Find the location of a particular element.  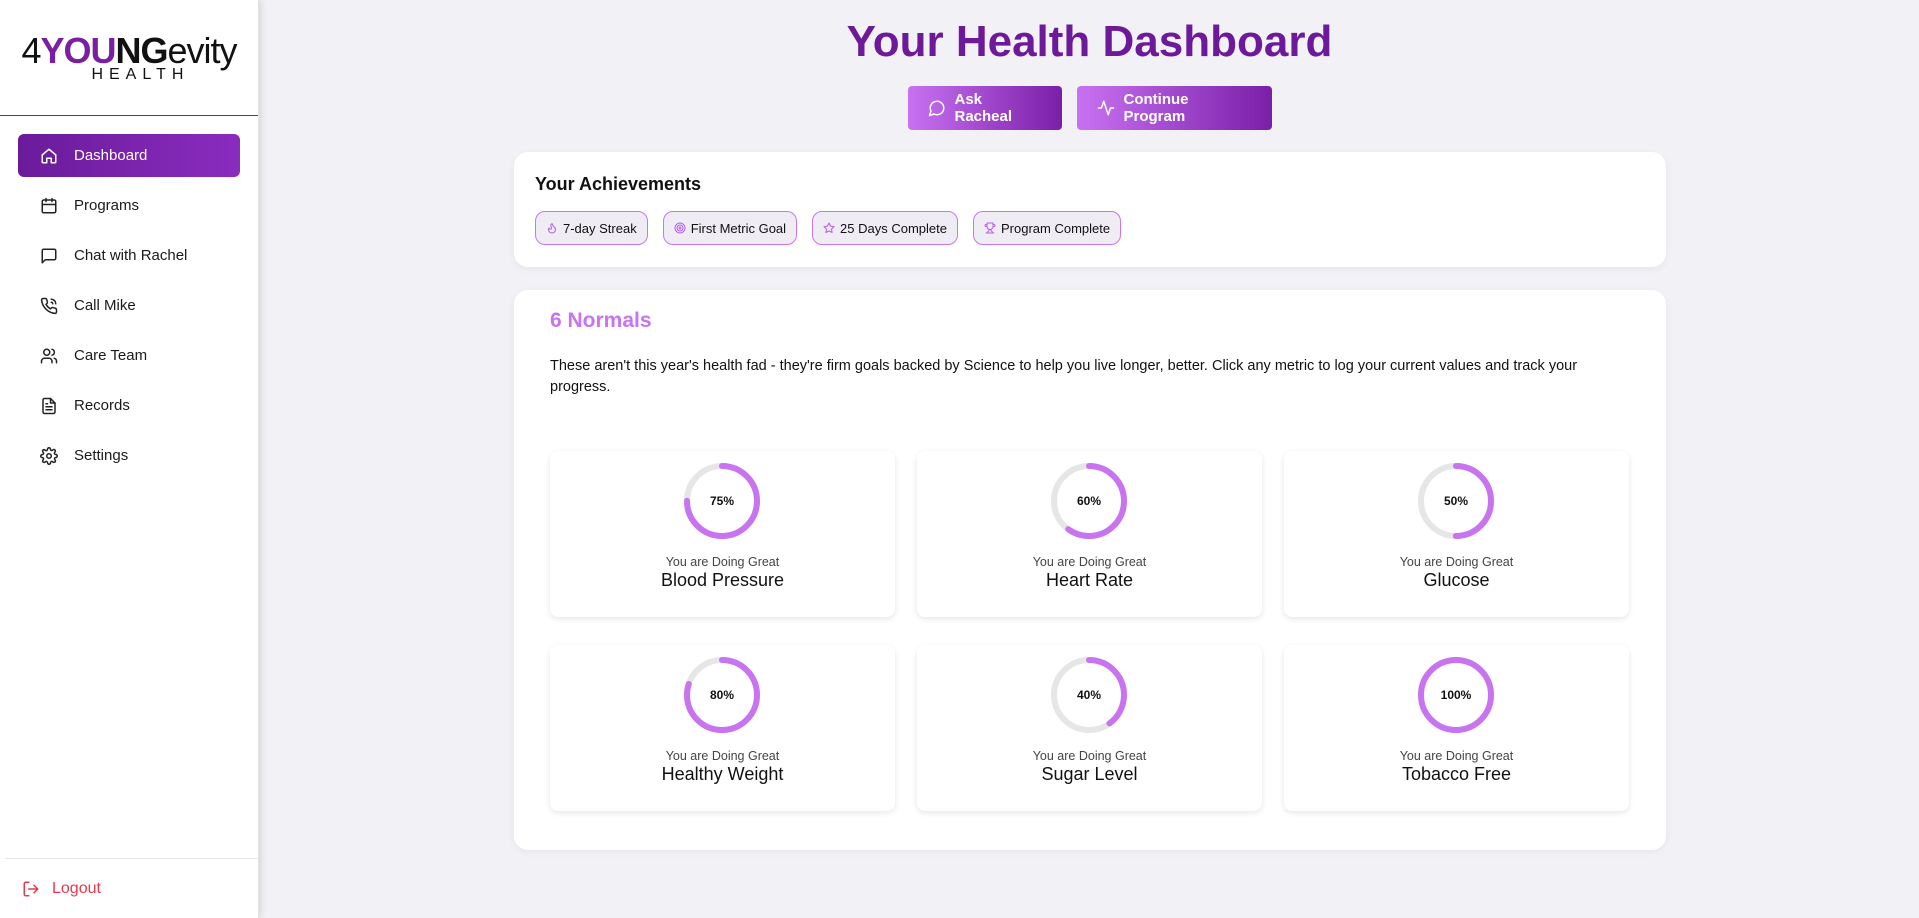

sidebar-item-care-team: Care Team is located at coordinates (129, 355).